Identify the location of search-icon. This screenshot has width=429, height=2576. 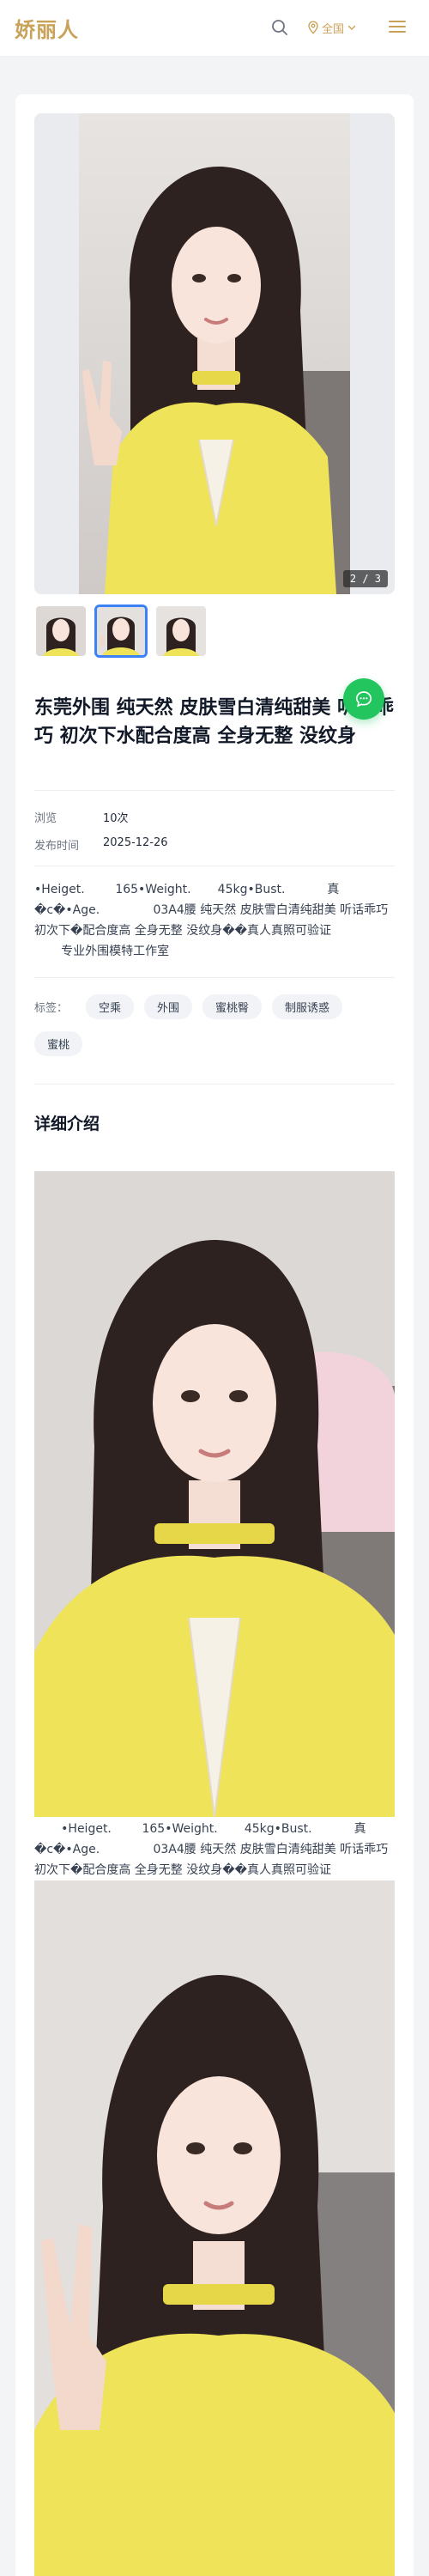
(279, 28).